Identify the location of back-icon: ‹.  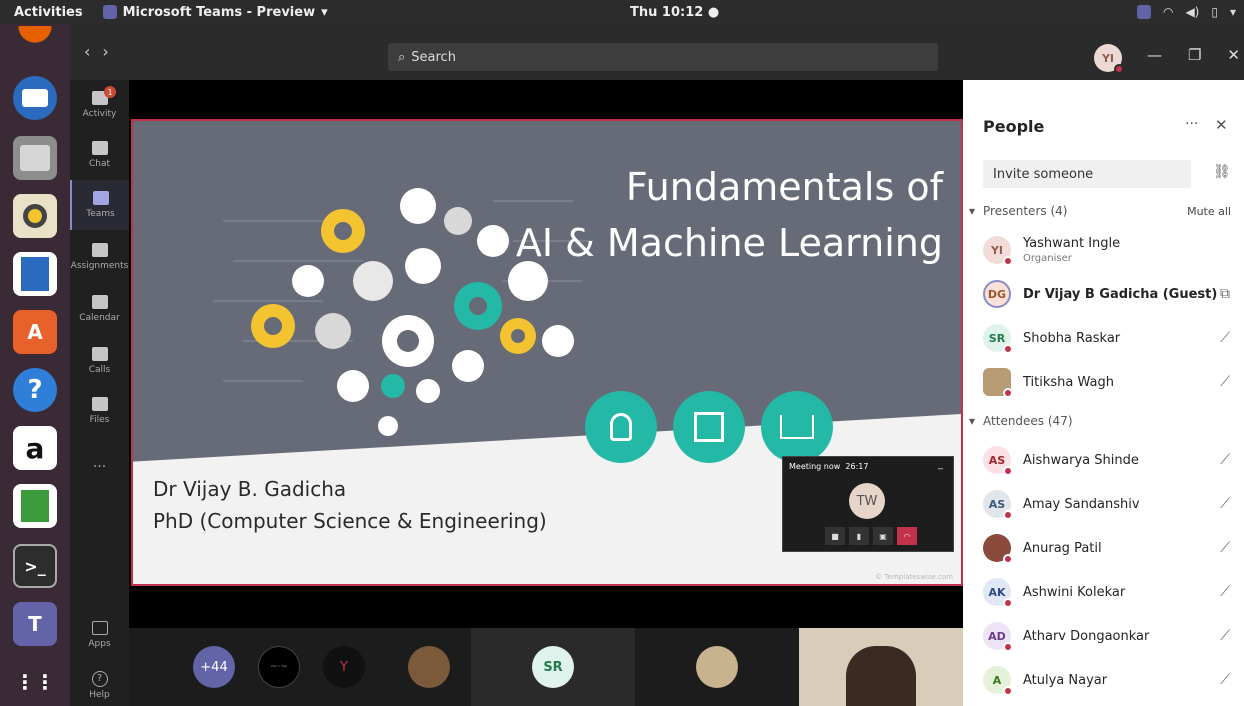
(93, 51).